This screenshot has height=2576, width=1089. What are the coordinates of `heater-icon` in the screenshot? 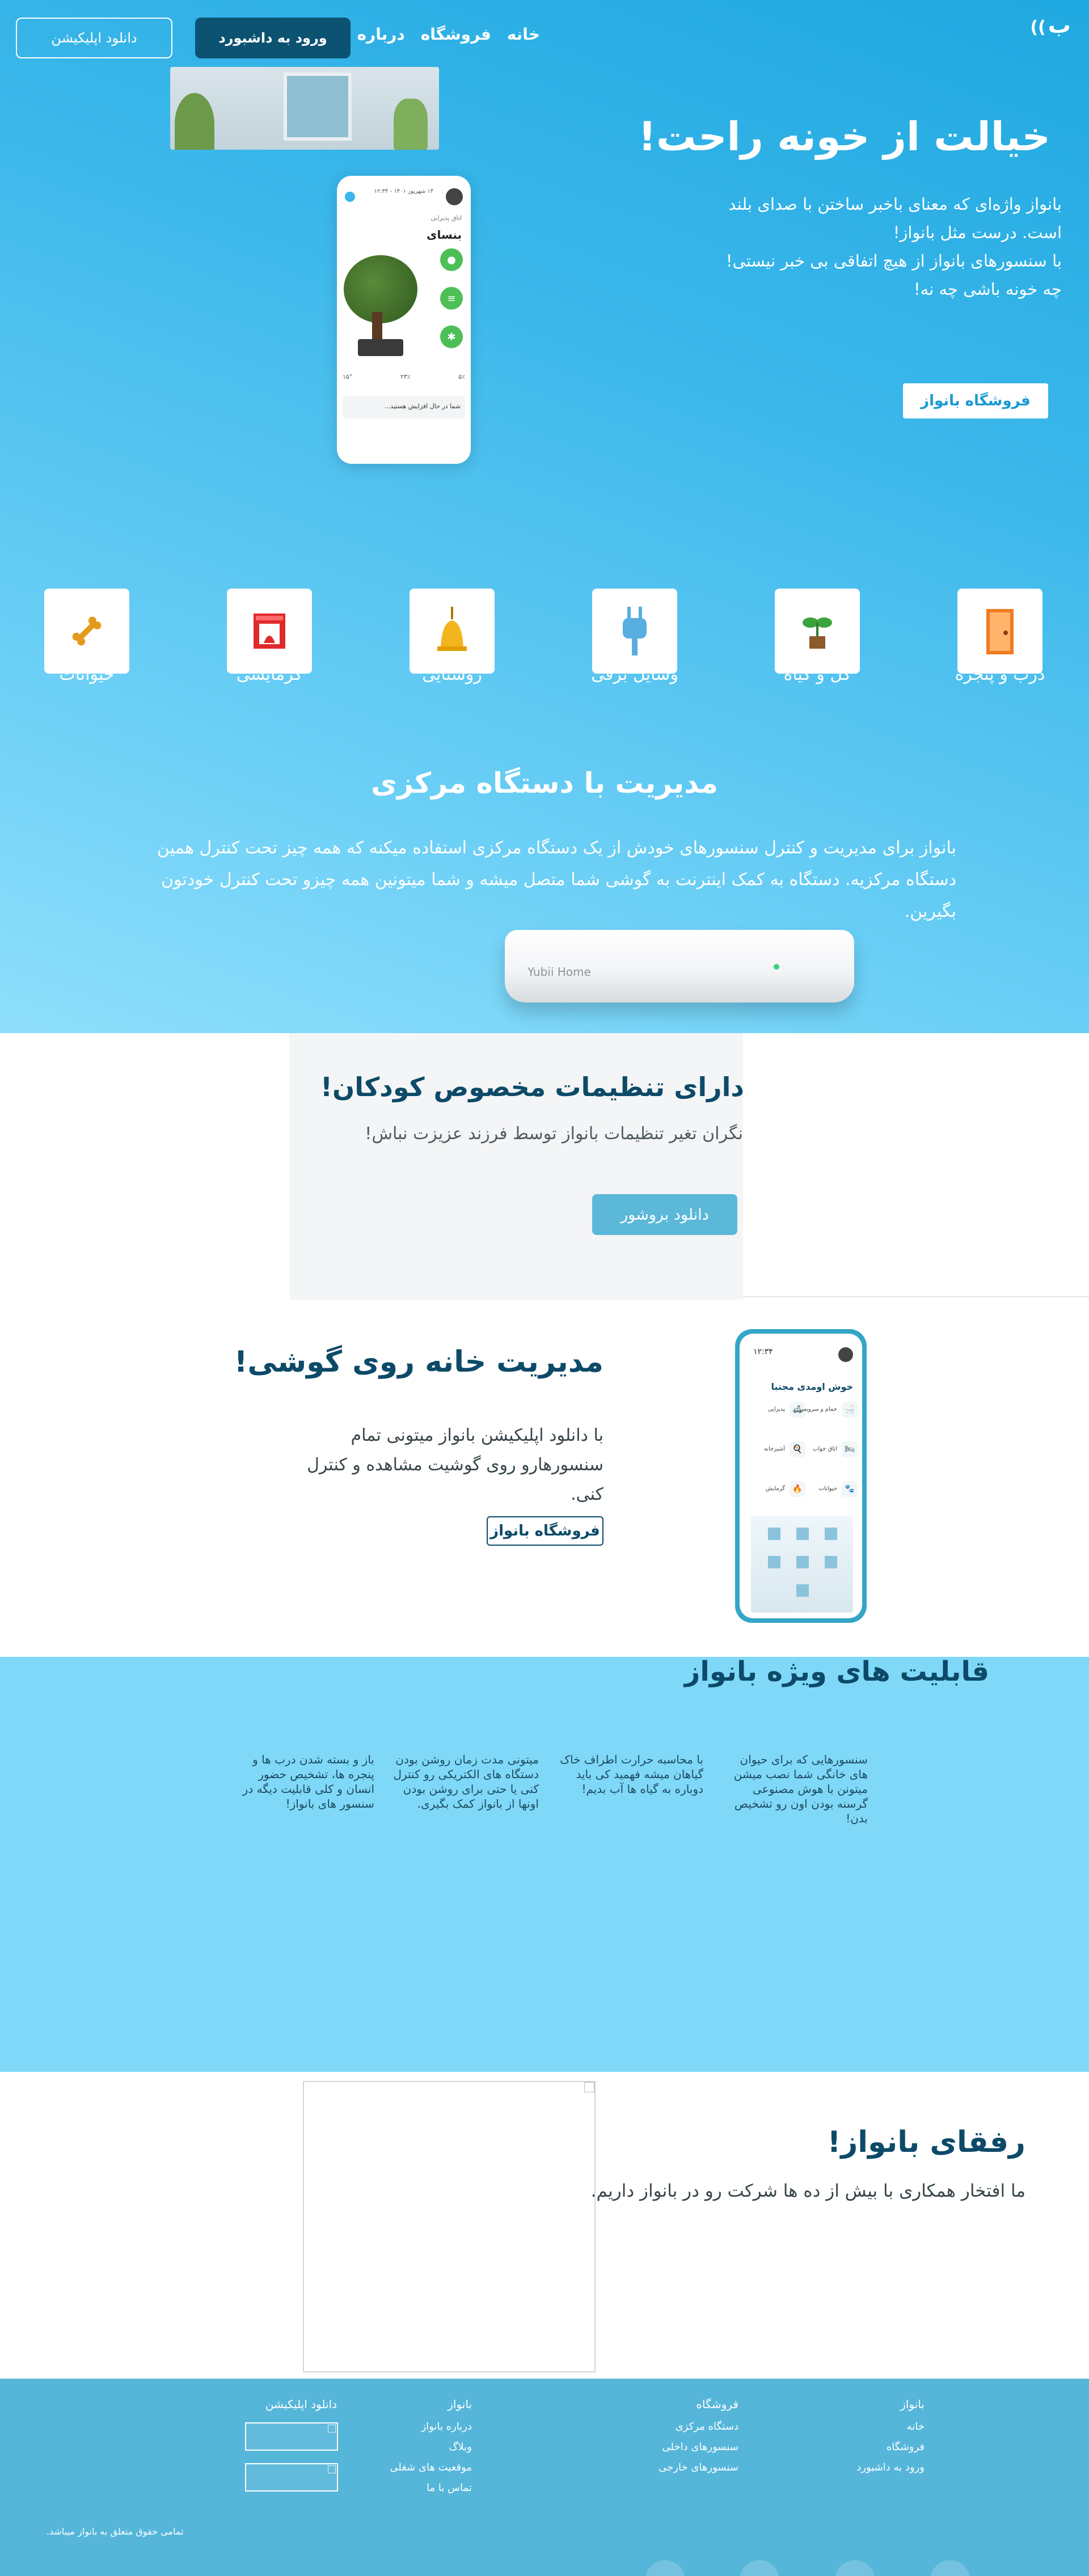 It's located at (269, 631).